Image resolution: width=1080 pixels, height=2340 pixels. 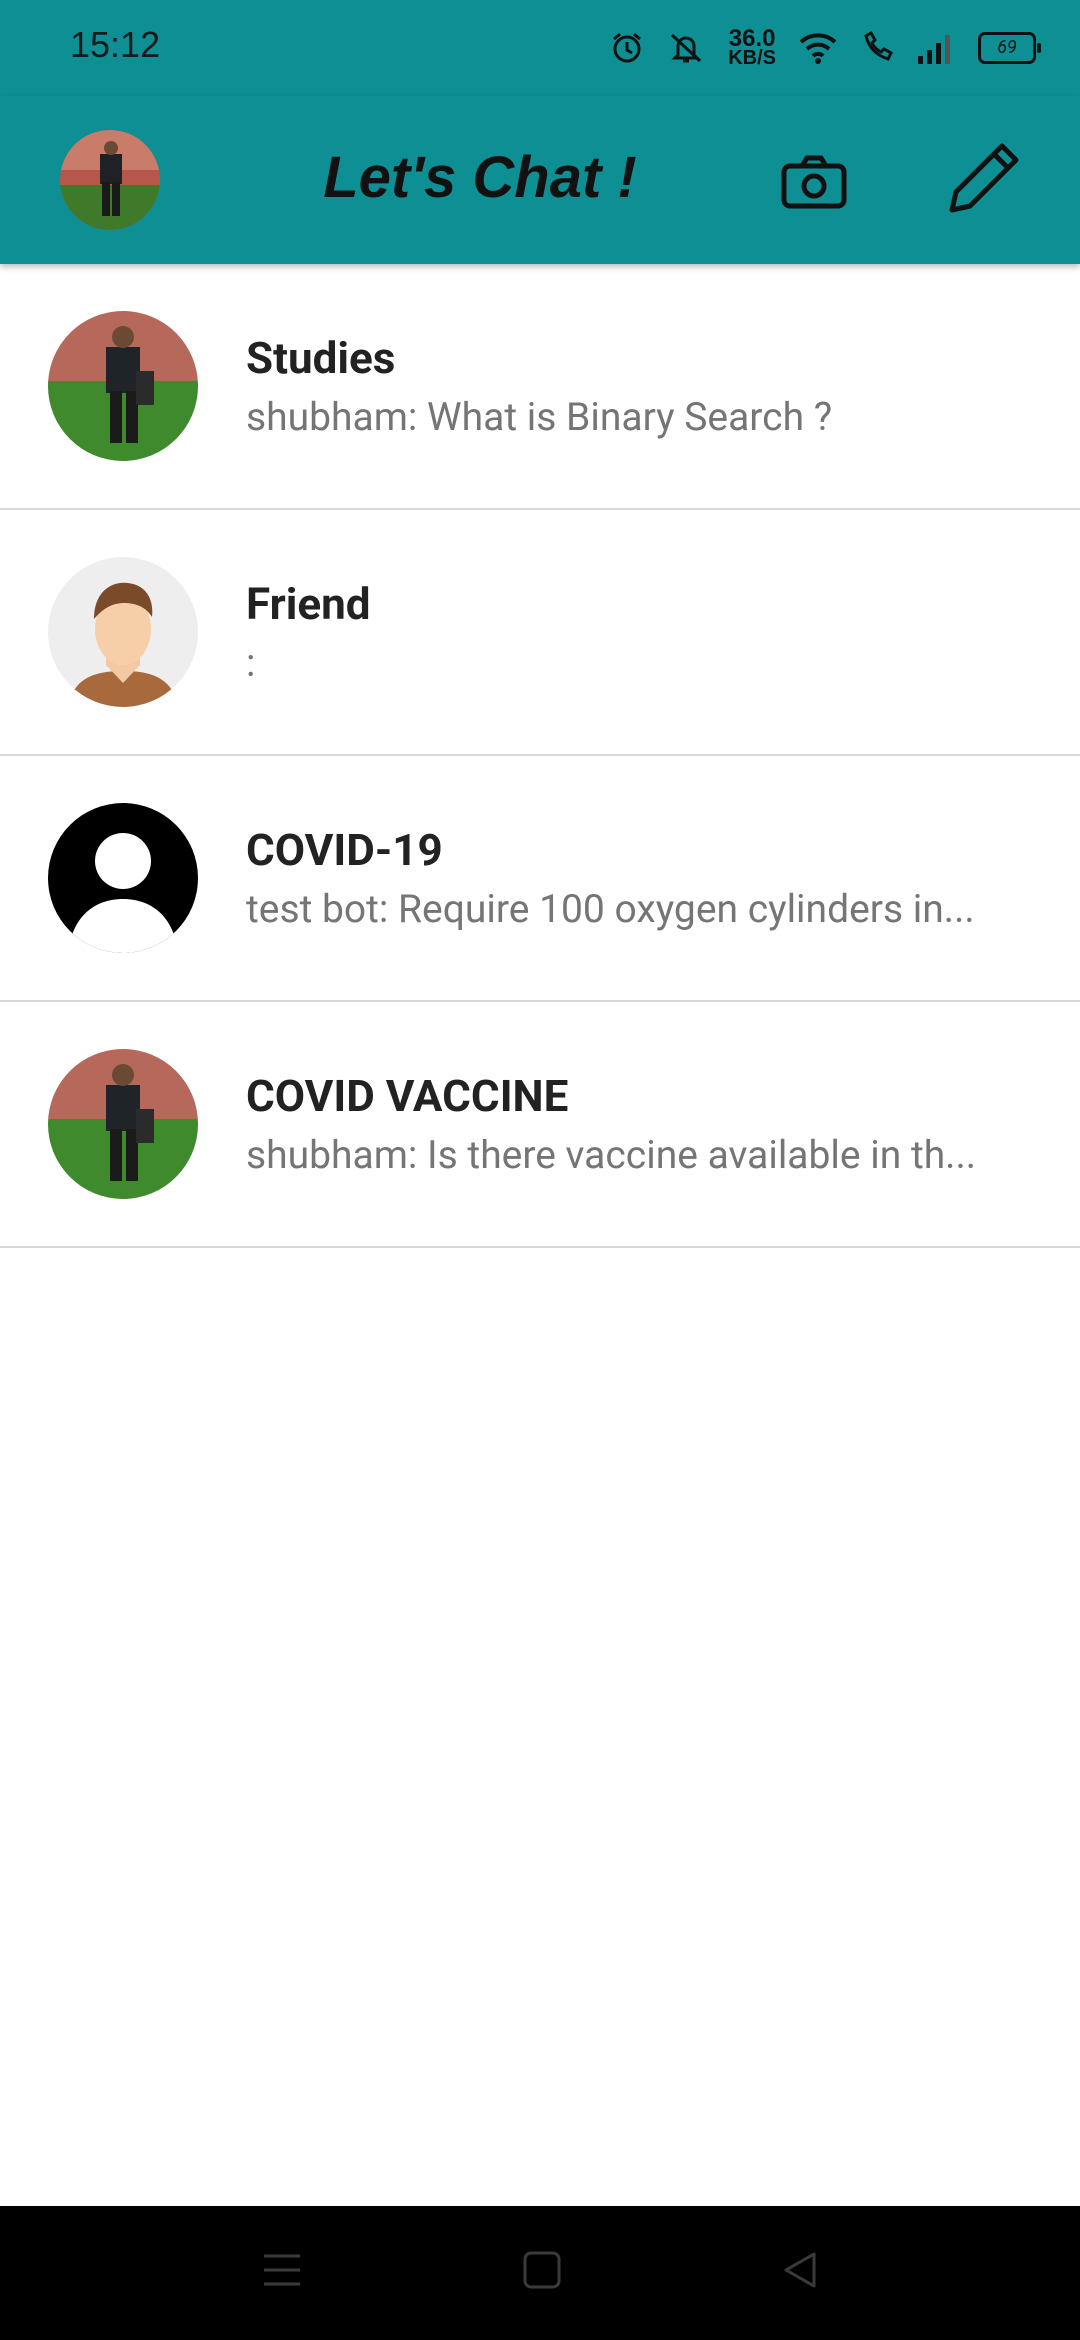 I want to click on chat-last-message: :, so click(x=251, y=663).